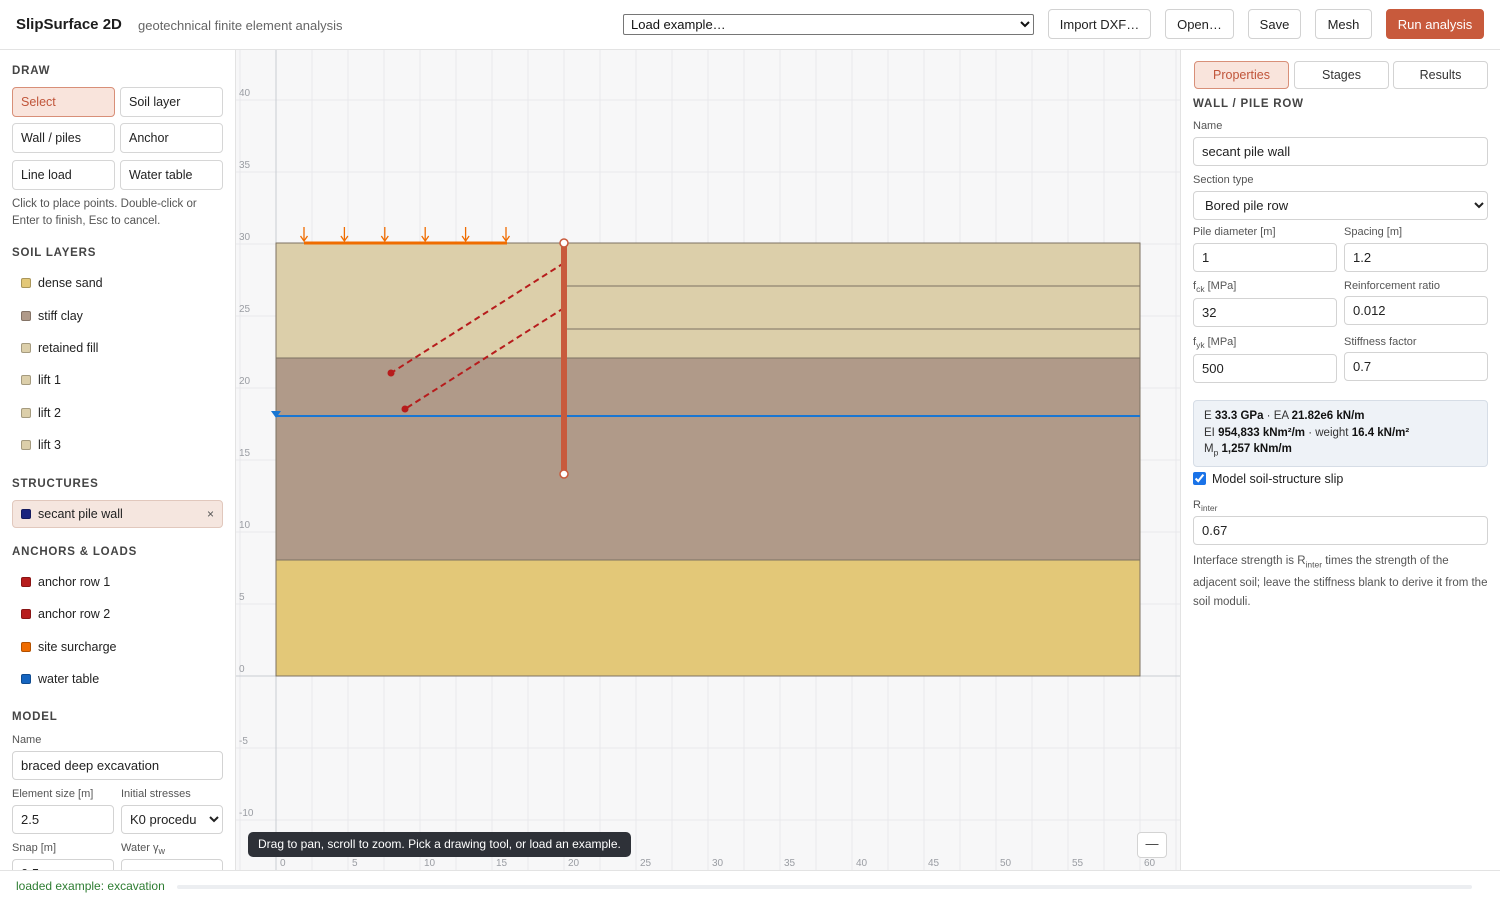 The height and width of the screenshot is (900, 1500). I want to click on soil-layer-label: retained fill, so click(68, 348).